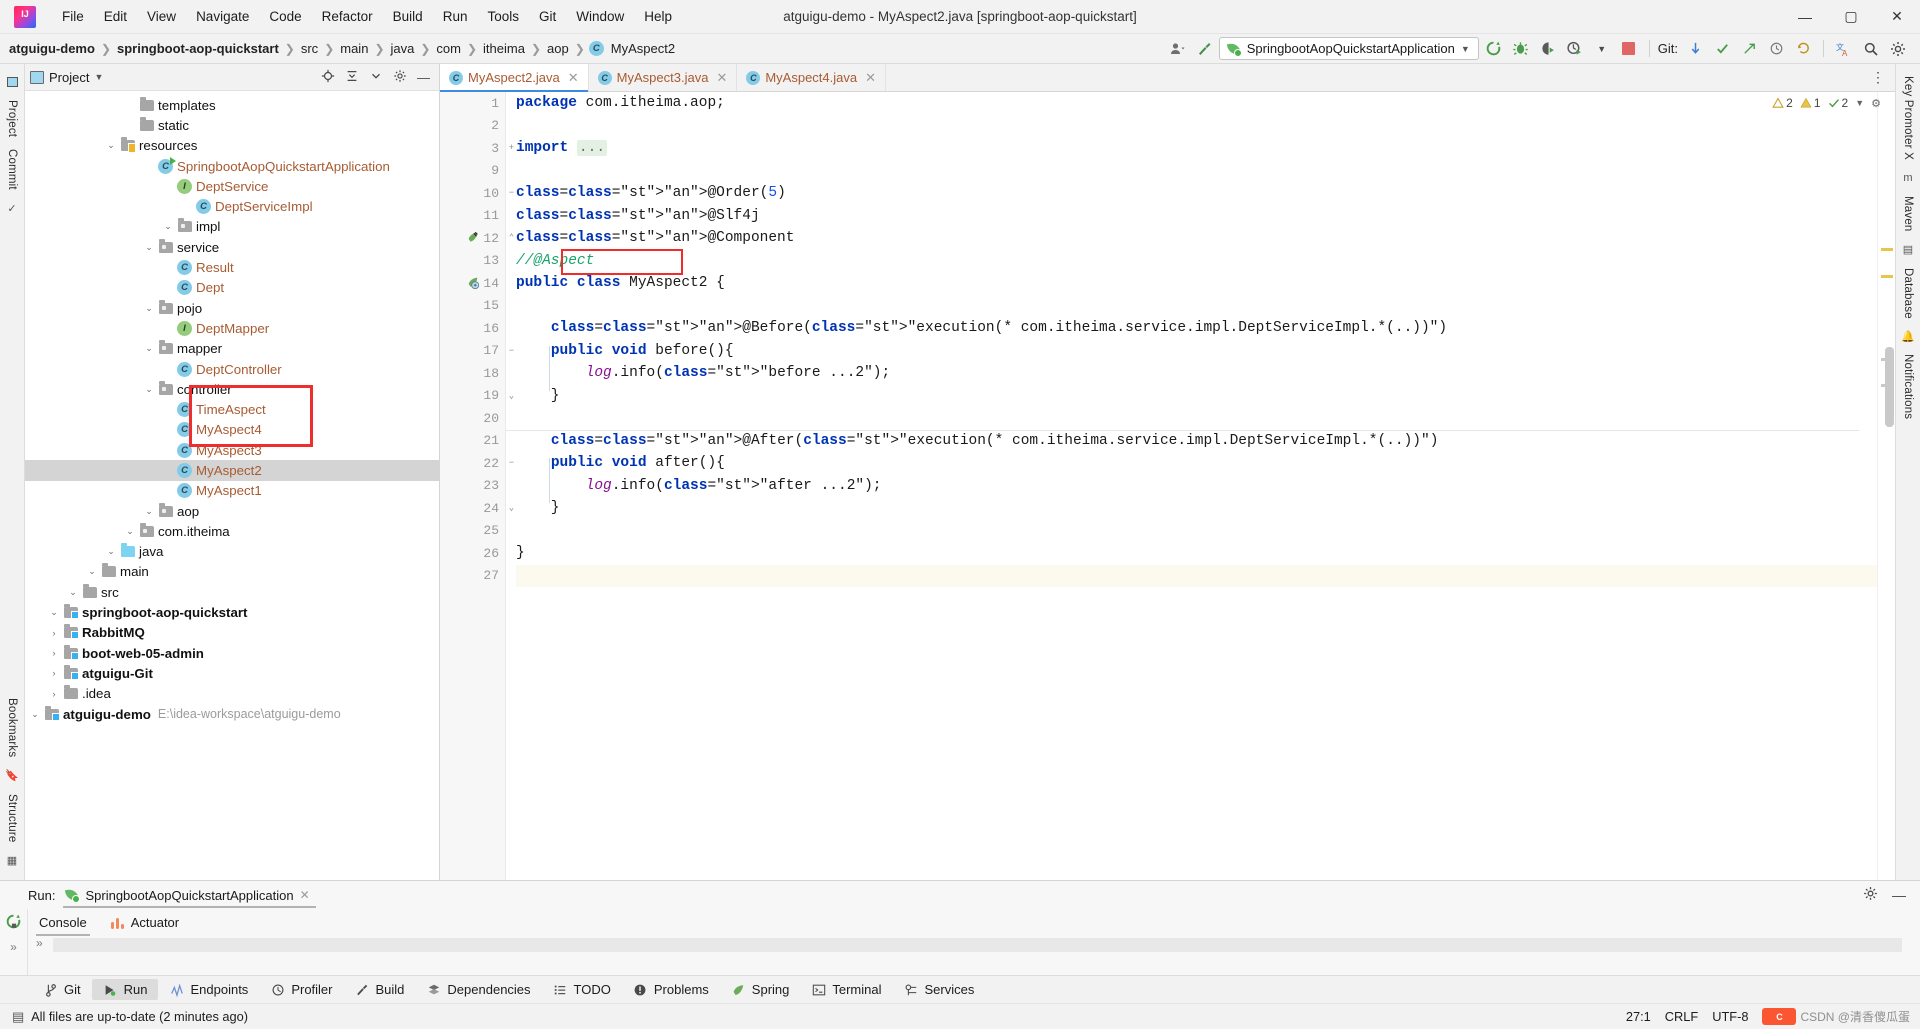  Describe the element at coordinates (1908, 250) in the screenshot. I see `database-icon: ▤` at that location.